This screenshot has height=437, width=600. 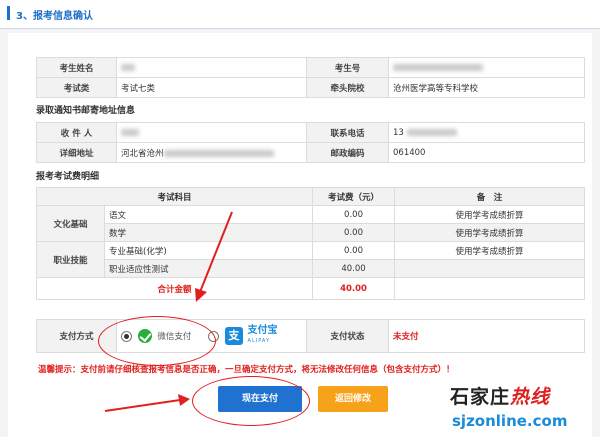 I want to click on watermark-url: sjzonline.com, so click(x=510, y=421).